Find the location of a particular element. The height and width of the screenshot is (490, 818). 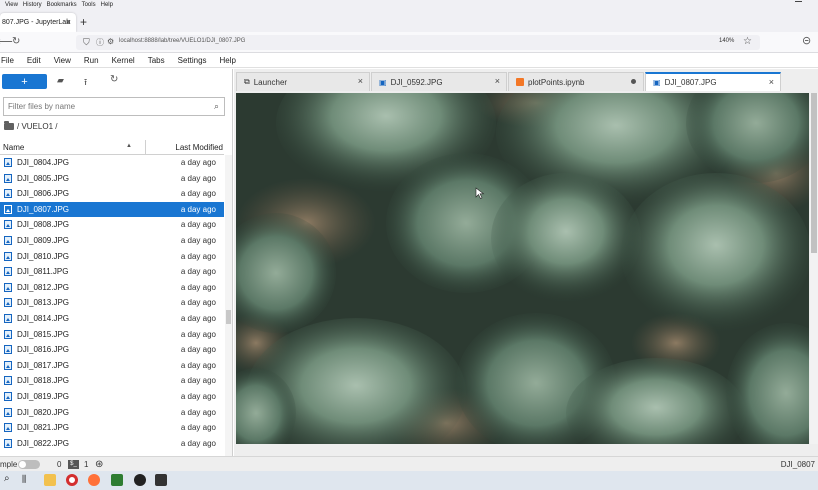

file-row: DJI_0820.JPG a day ago is located at coordinates (112, 413).